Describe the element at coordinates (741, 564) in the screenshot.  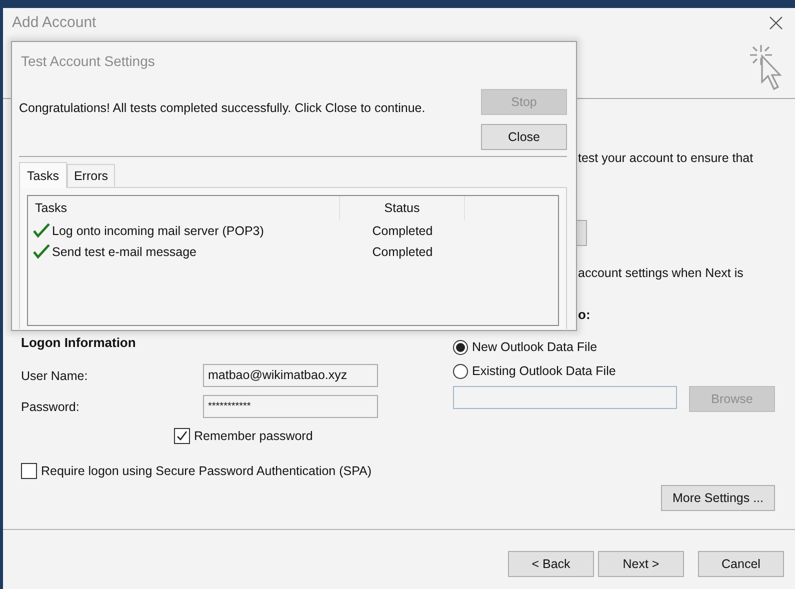
I see `dialog-button: Cancel` at that location.